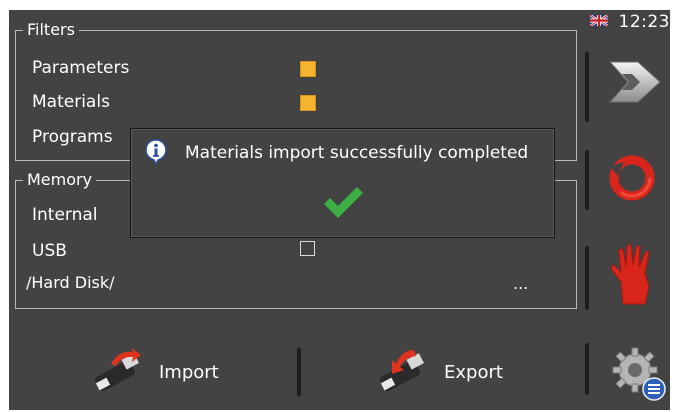 The image size is (680, 412). I want to click on filter-programs-label: Programs, so click(72, 137).